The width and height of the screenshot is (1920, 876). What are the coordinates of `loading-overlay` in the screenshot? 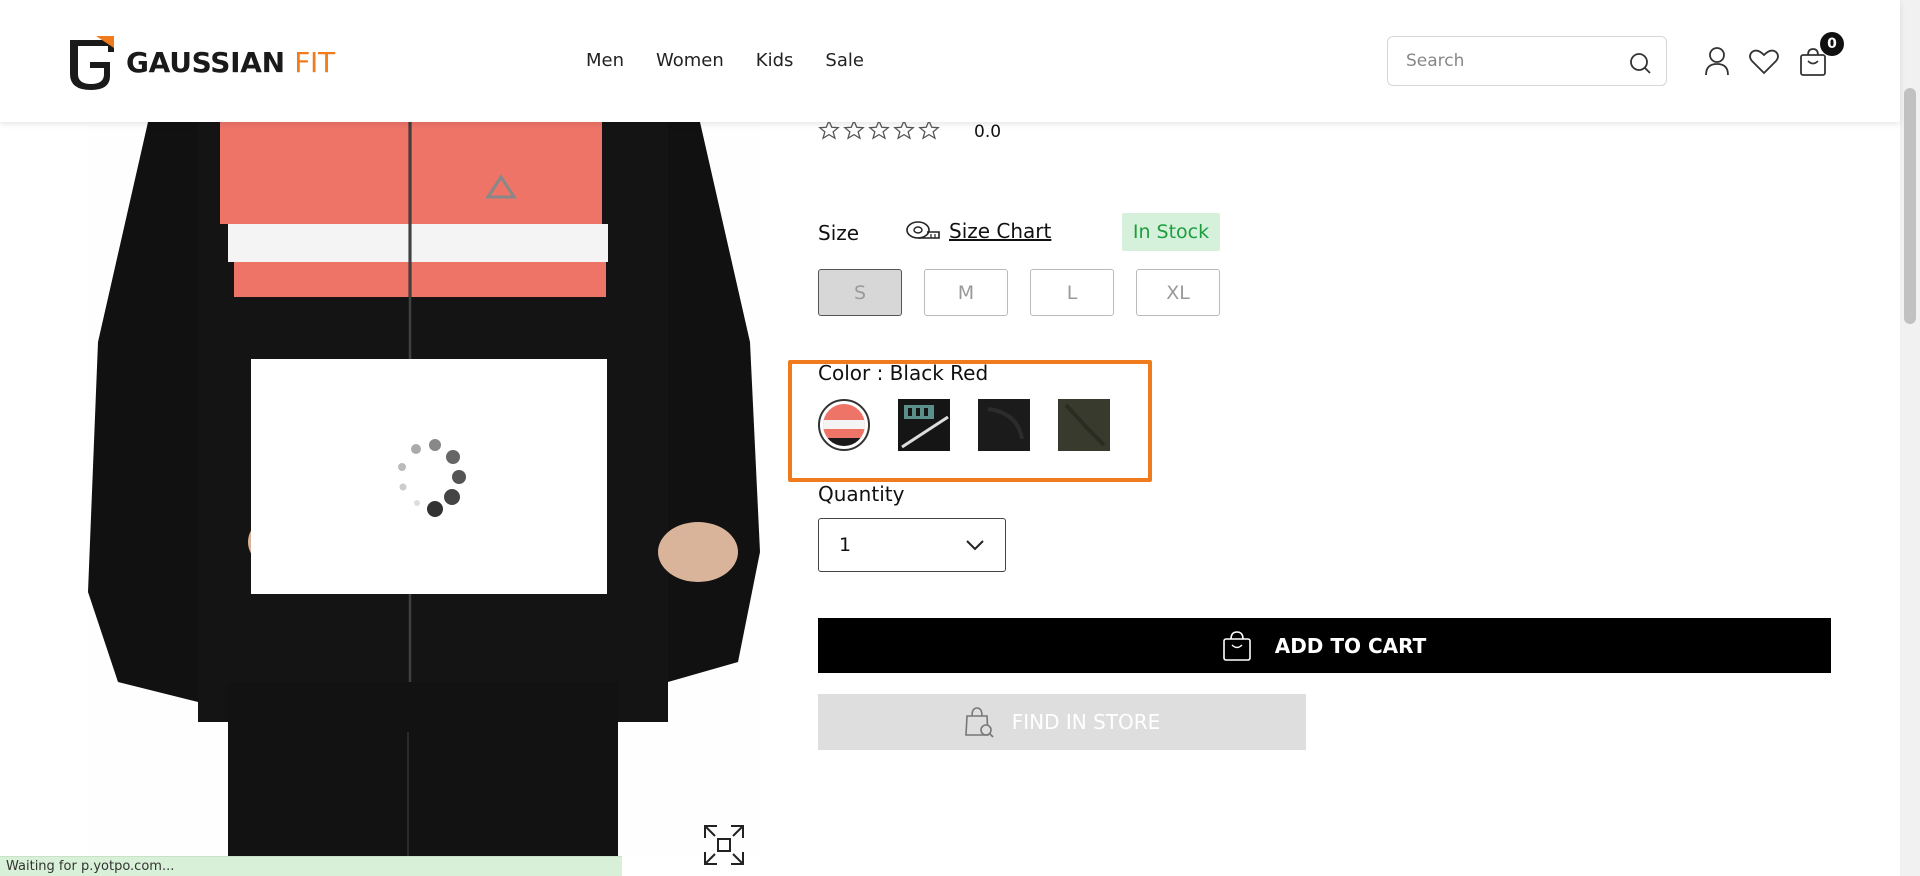 It's located at (429, 476).